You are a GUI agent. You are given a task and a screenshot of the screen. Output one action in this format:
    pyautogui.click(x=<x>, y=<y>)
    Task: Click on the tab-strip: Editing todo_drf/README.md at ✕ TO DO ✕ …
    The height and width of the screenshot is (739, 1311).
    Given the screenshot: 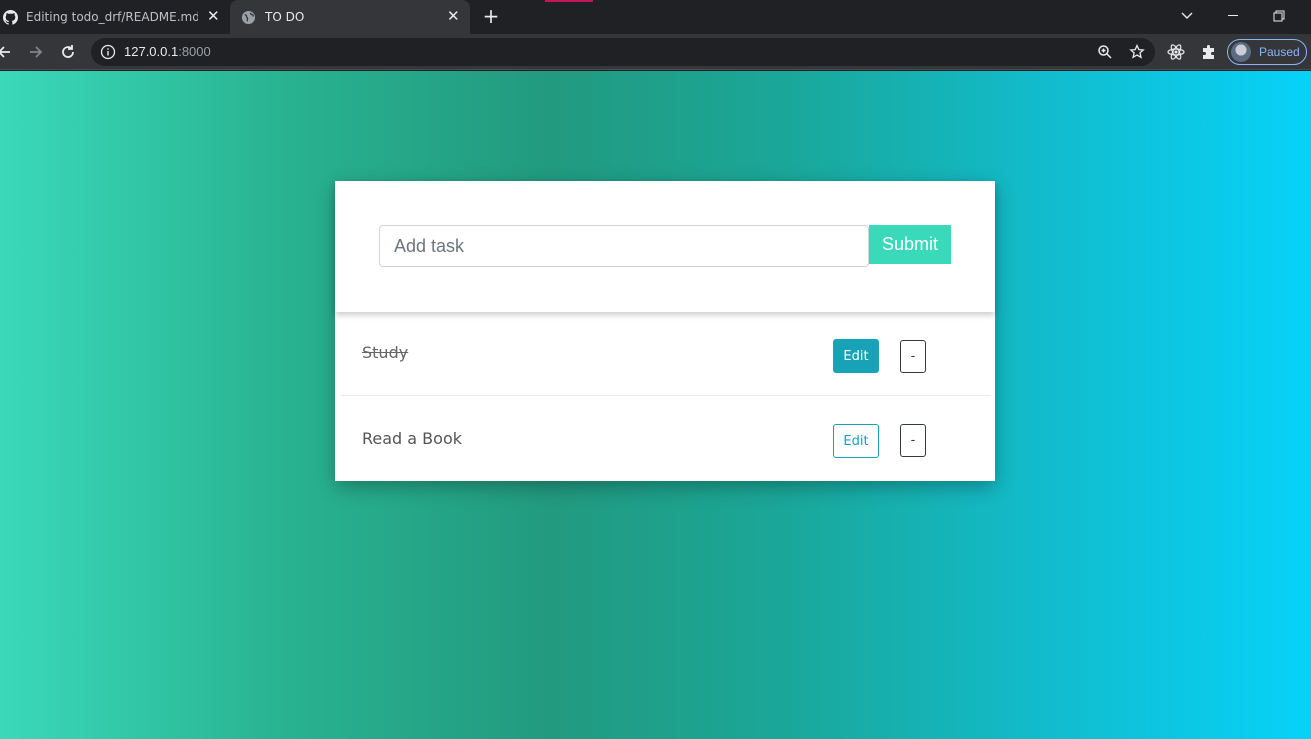 What is the action you would take?
    pyautogui.click(x=655, y=17)
    